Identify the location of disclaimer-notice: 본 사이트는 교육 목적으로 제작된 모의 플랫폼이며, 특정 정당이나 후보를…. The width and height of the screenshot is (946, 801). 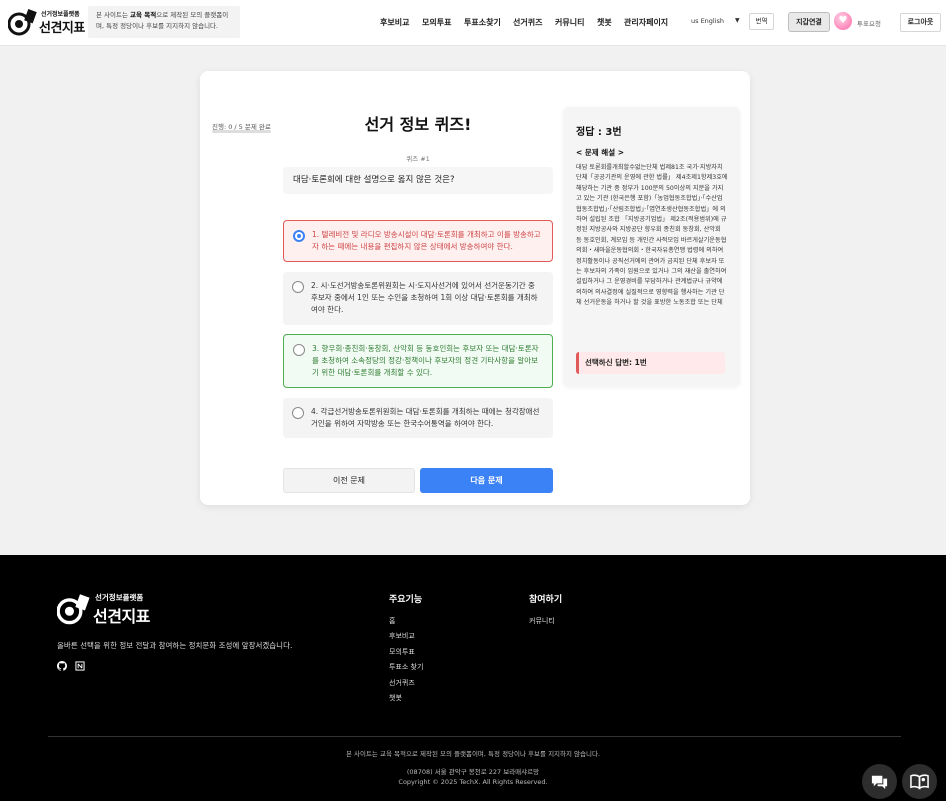
(164, 22).